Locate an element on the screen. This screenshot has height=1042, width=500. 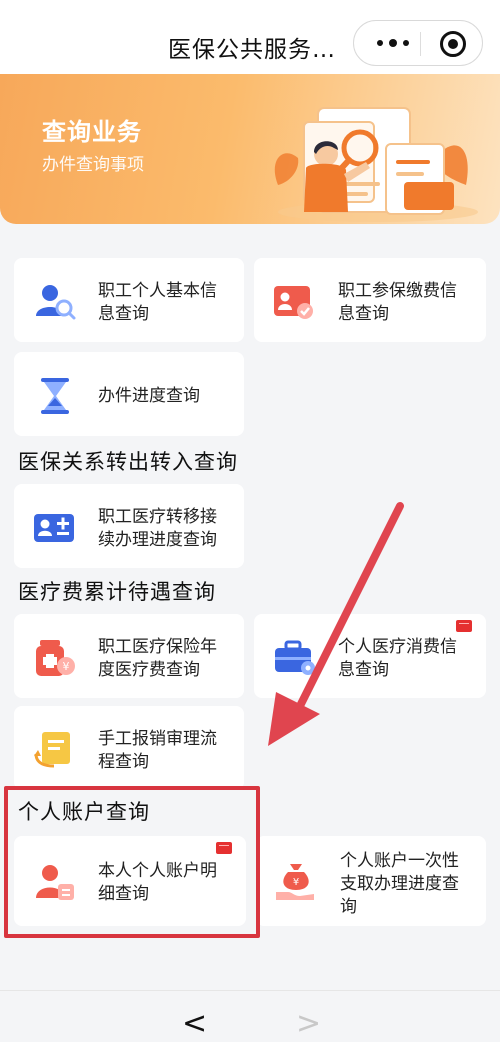
card-one-time-withdraw-label: 个人账户一次性支取办理进度查询 is located at coordinates (399, 884).